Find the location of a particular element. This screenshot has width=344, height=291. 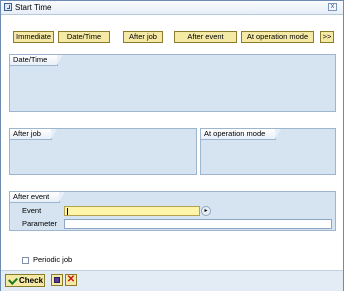

save-icon is located at coordinates (57, 280).